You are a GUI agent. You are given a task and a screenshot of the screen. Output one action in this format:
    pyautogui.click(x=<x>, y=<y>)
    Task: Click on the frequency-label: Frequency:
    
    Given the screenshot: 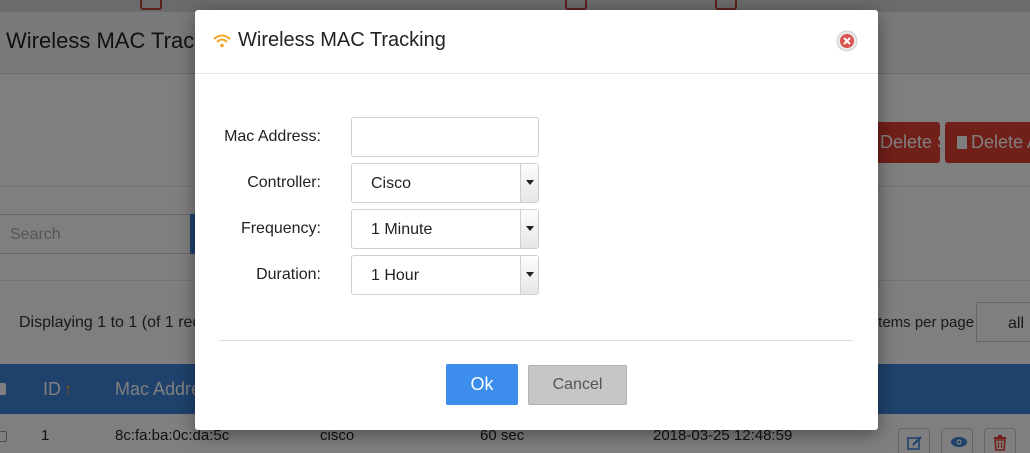 What is the action you would take?
    pyautogui.click(x=280, y=228)
    